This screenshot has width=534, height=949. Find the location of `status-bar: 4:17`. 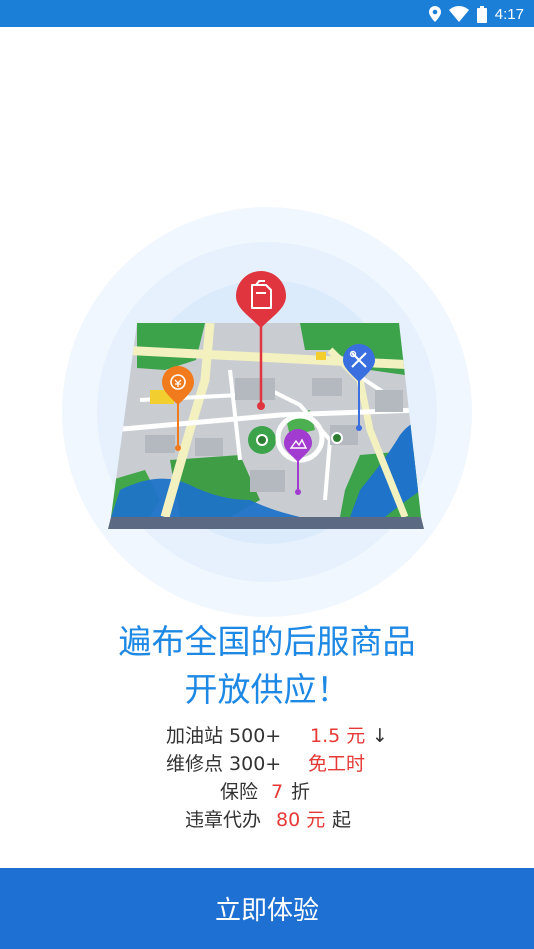

status-bar: 4:17 is located at coordinates (267, 13).